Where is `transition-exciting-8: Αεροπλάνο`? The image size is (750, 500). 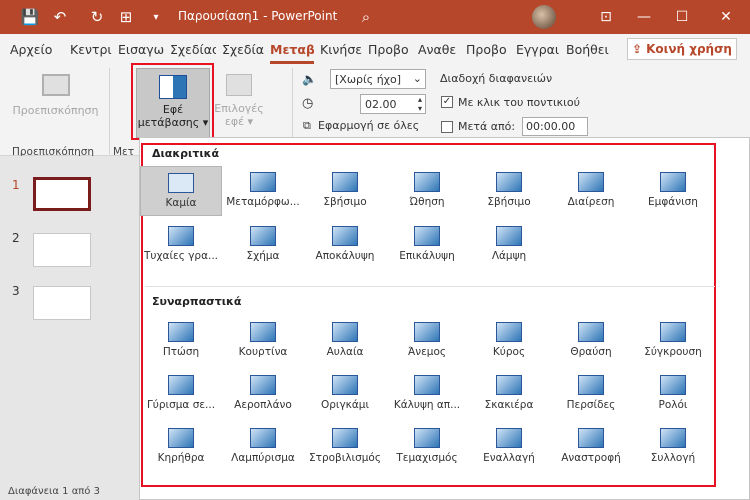 transition-exciting-8: Αεροπλάνο is located at coordinates (263, 394).